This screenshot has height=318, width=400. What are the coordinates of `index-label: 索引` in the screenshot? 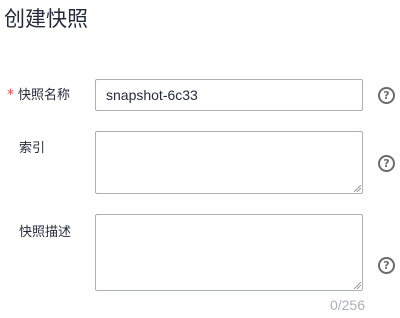 It's located at (32, 148).